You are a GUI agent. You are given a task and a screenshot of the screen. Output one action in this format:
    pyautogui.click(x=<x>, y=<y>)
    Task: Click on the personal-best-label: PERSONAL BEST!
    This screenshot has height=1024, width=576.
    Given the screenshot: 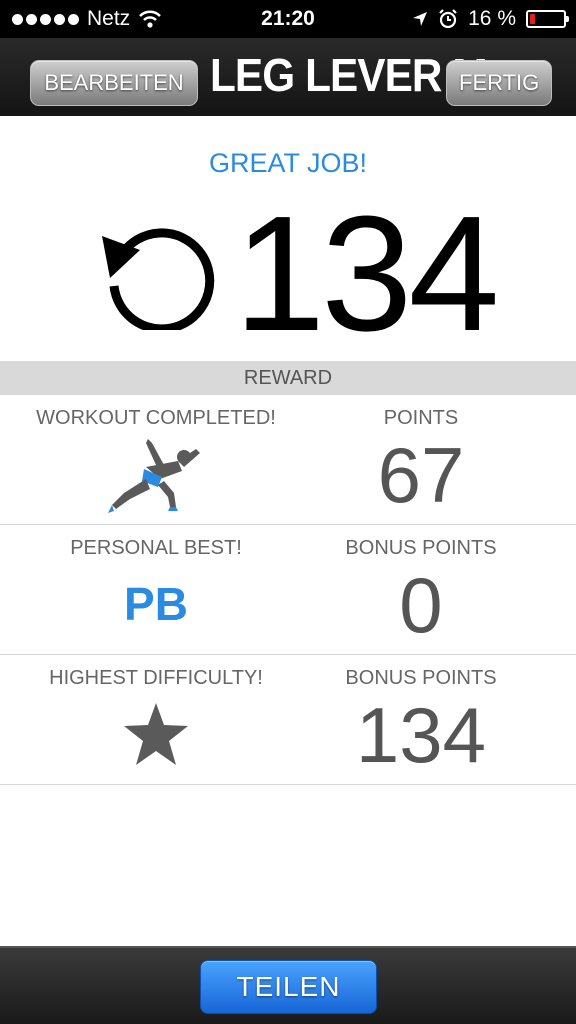 What is the action you would take?
    pyautogui.click(x=156, y=548)
    